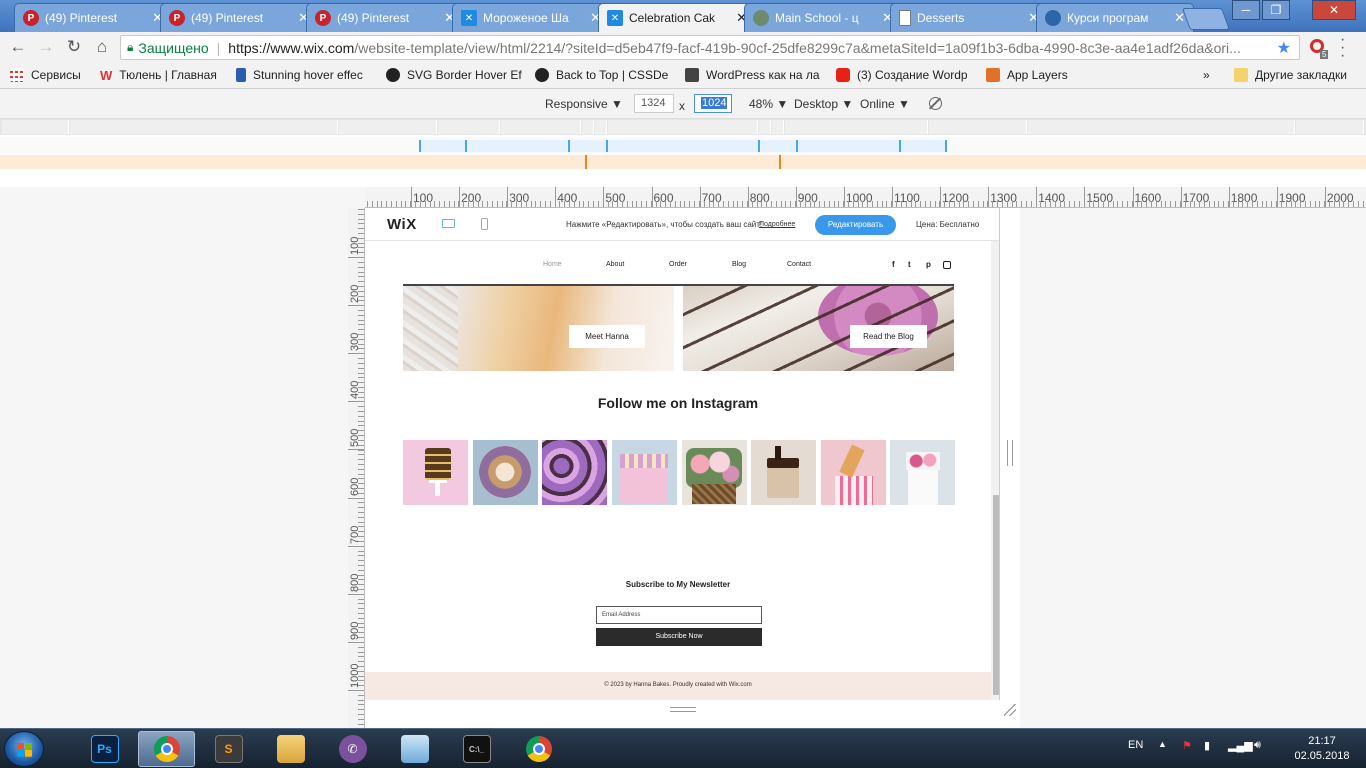 The image size is (1366, 768). I want to click on rotate-icon, so click(935, 103).